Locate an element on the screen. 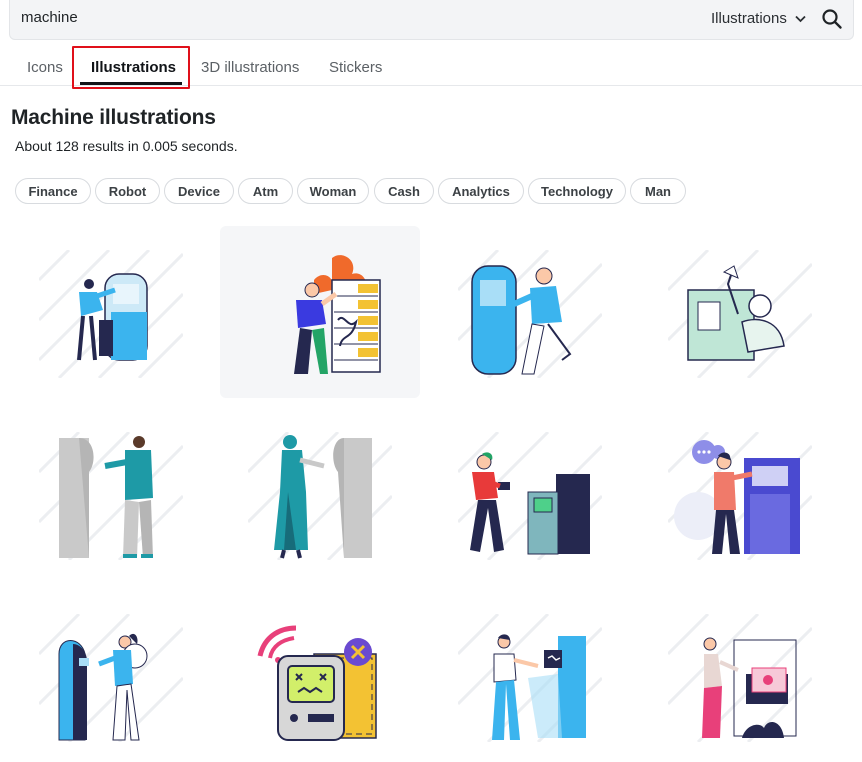 Image resolution: width=862 pixels, height=762 pixels. search-icon is located at coordinates (832, 19).